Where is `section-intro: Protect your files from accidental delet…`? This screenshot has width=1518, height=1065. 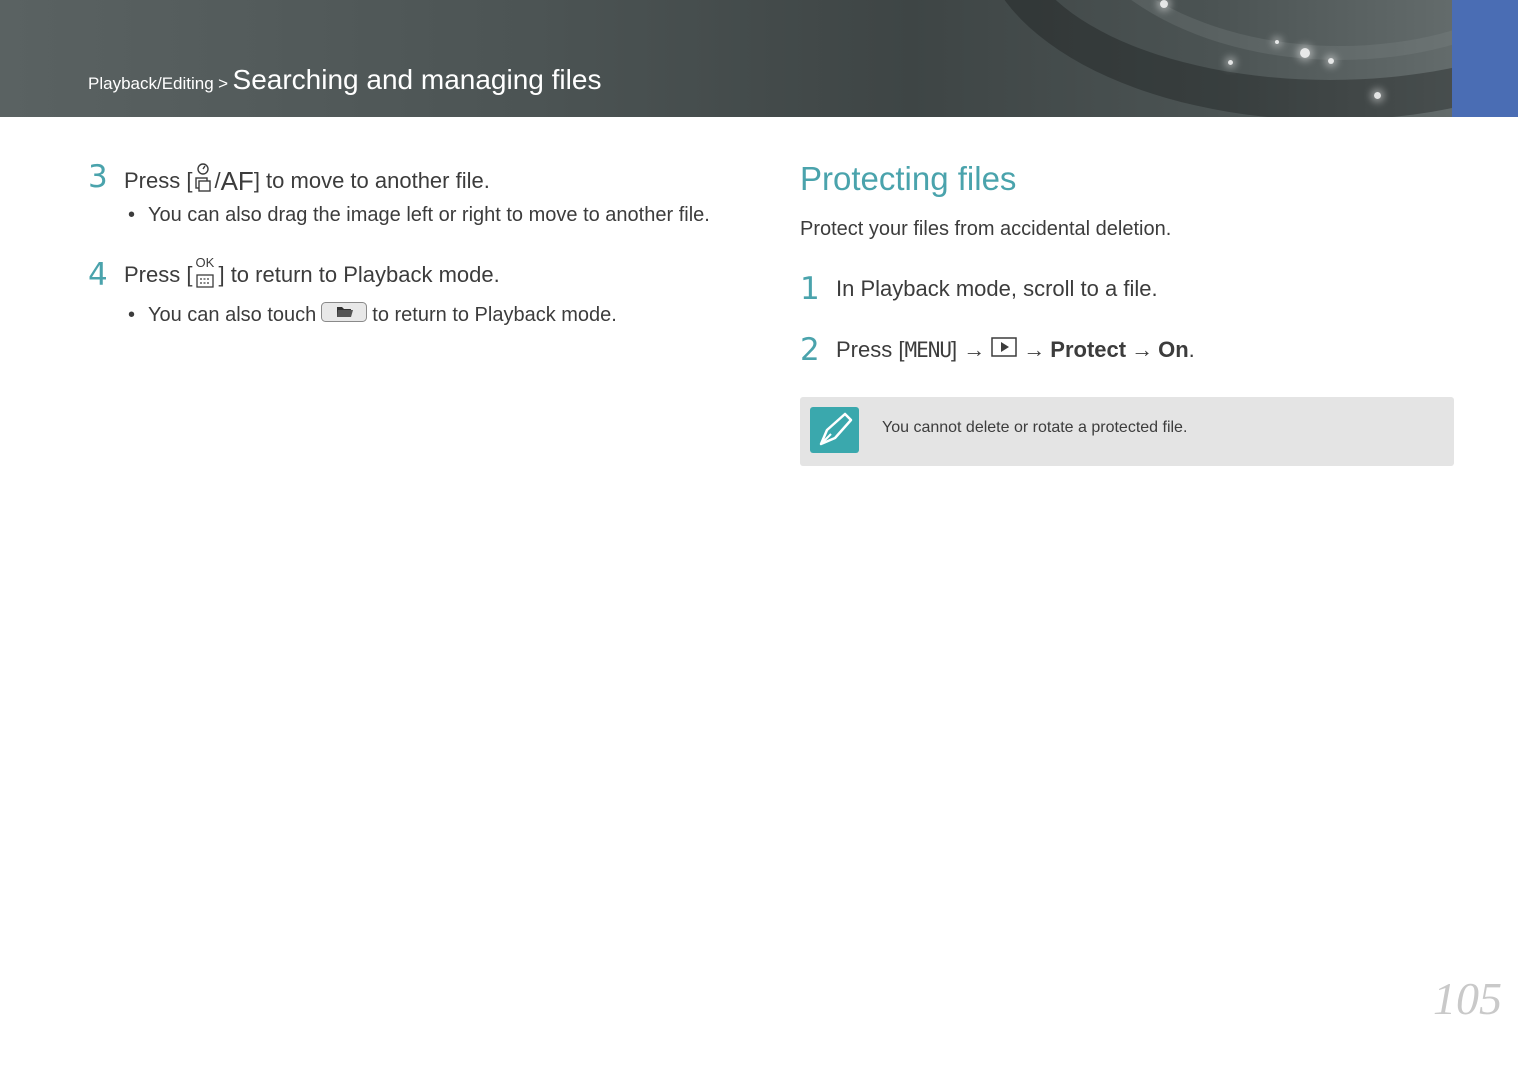
section-intro: Protect your files from accidental delet… is located at coordinates (986, 229).